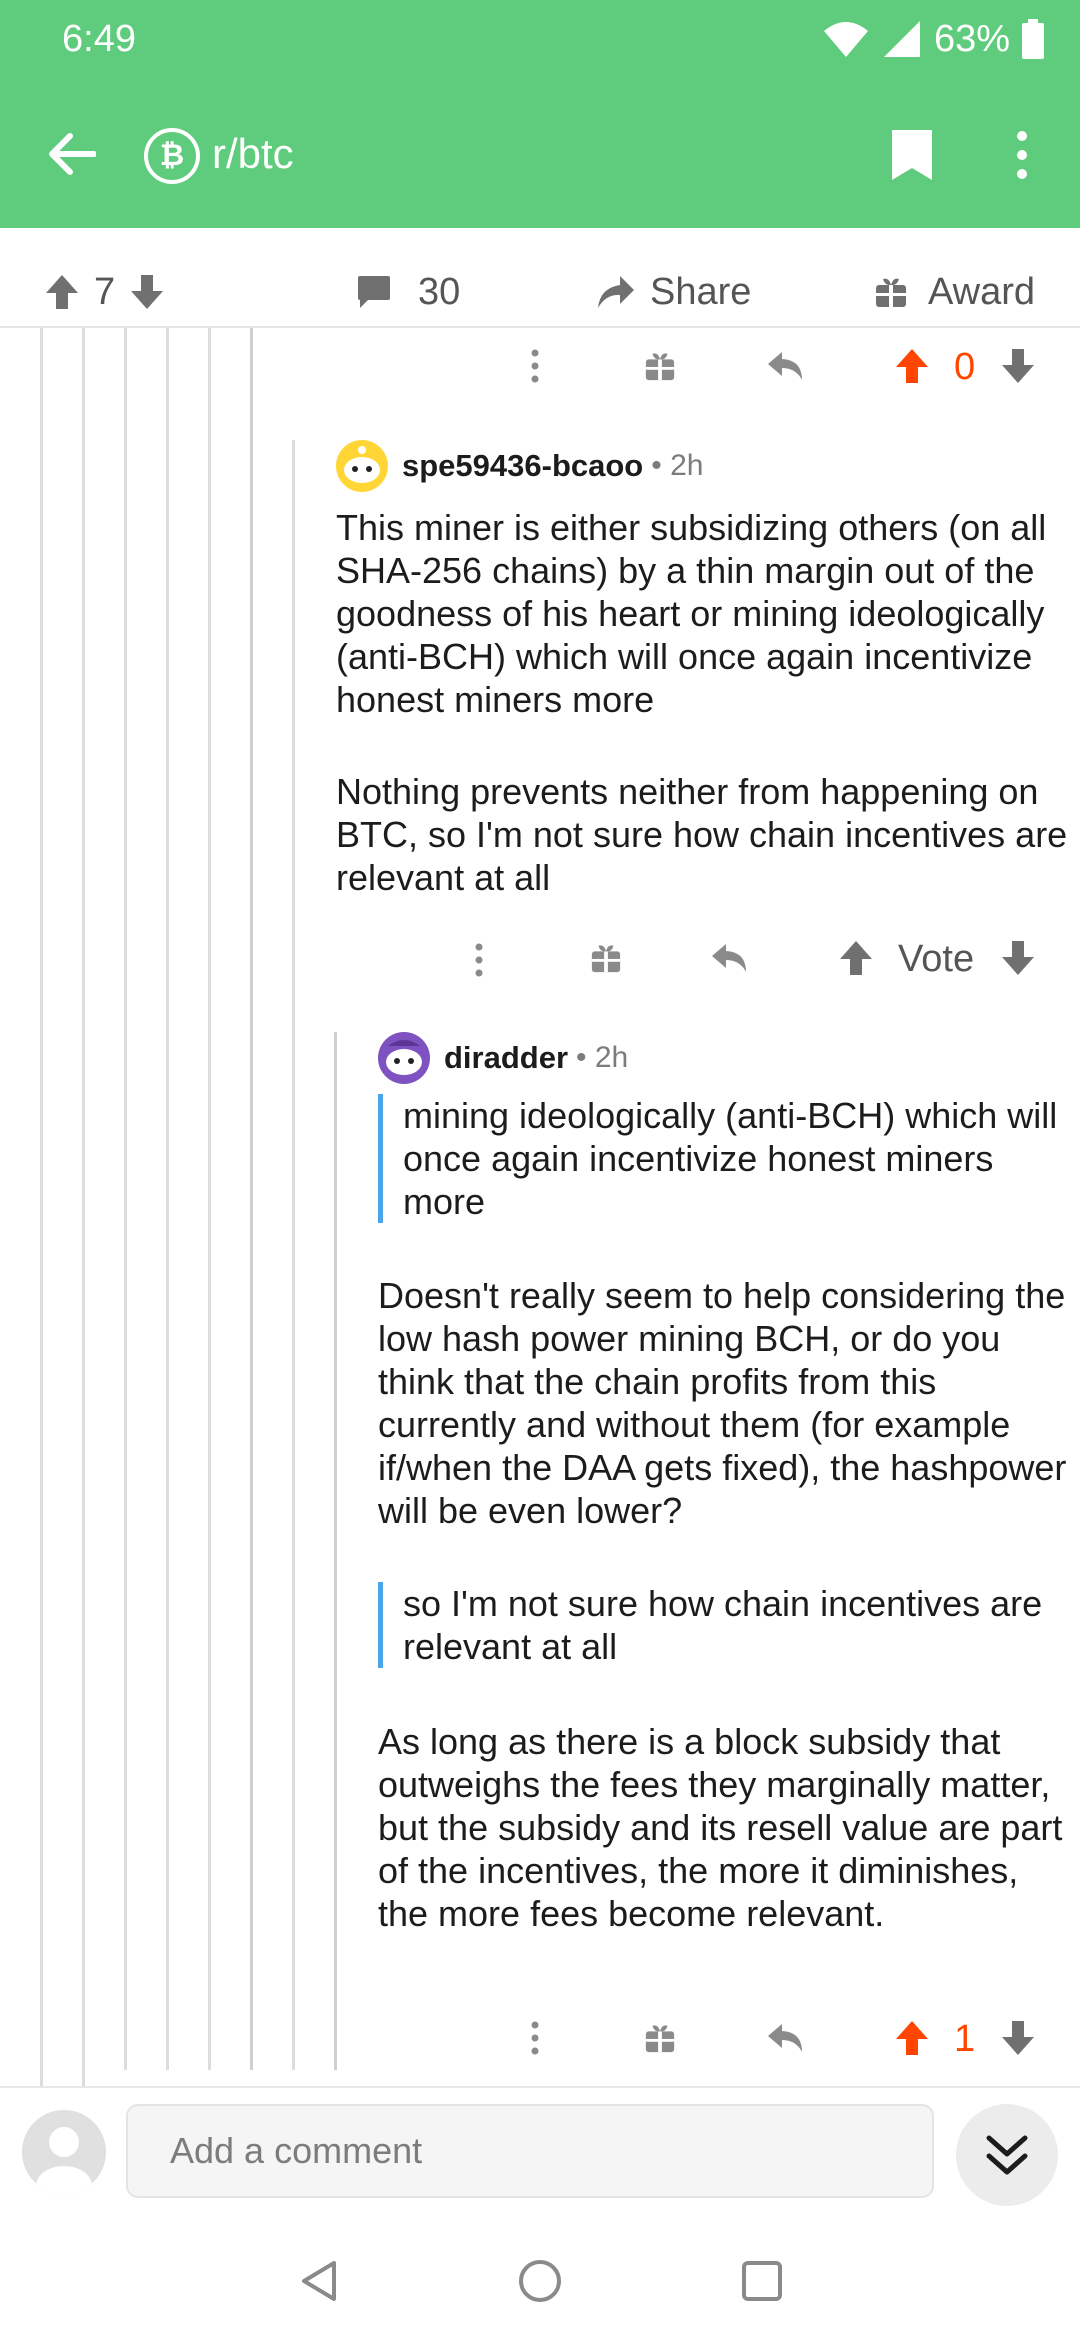 This screenshot has width=1080, height=2340. I want to click on add-comment-input: Add a comment, so click(530, 2151).